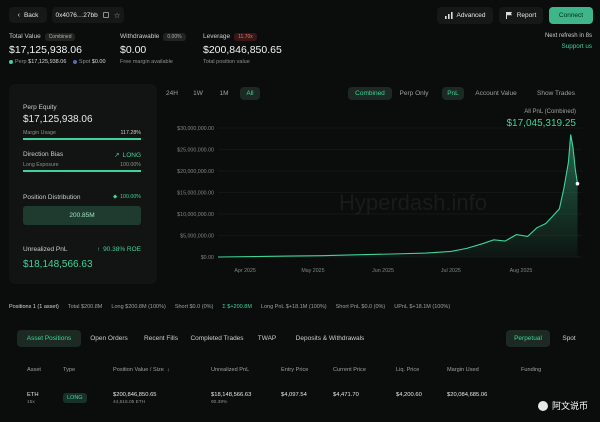 This screenshot has width=600, height=422. Describe the element at coordinates (467, 395) in the screenshot. I see `row-margin-used: $20,084,685.06` at that location.